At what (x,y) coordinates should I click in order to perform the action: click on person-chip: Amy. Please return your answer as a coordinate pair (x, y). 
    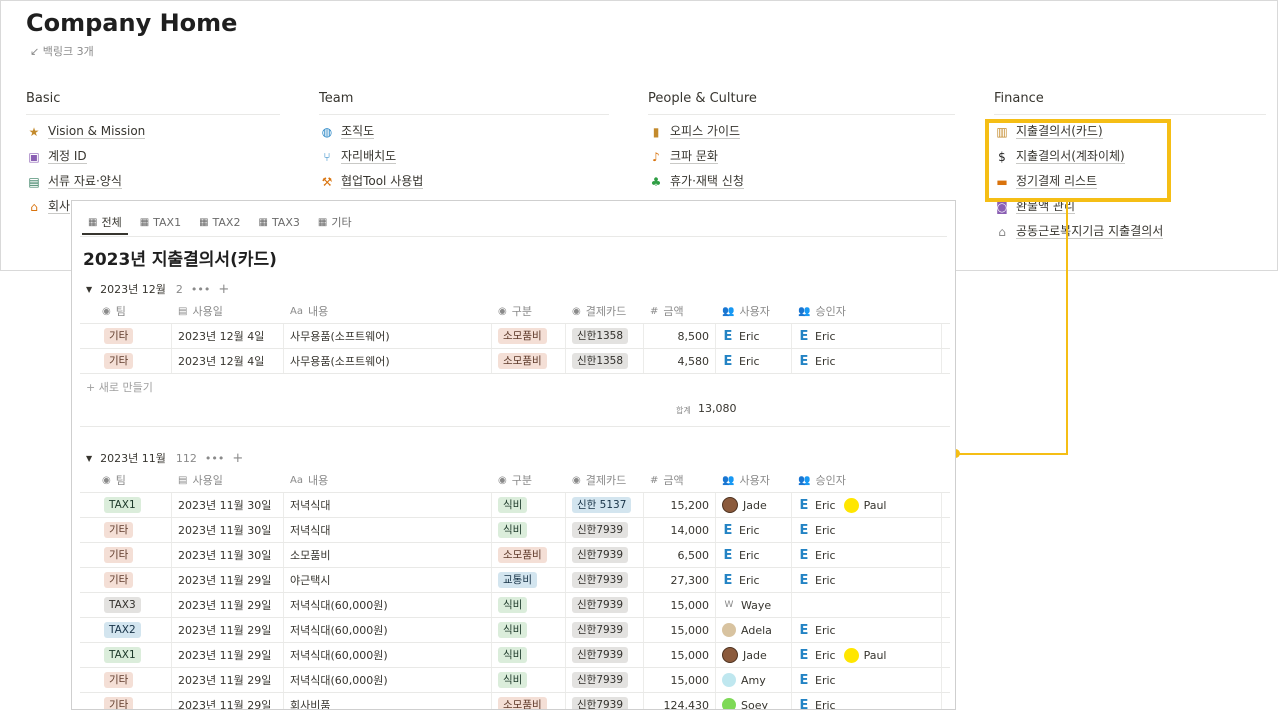
    Looking at the image, I should click on (744, 680).